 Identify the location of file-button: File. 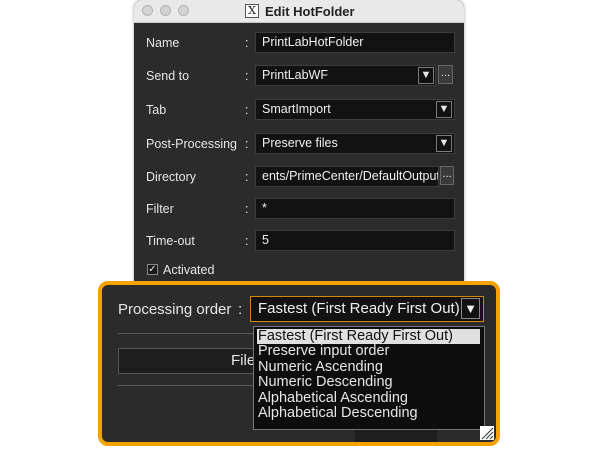
(188, 361).